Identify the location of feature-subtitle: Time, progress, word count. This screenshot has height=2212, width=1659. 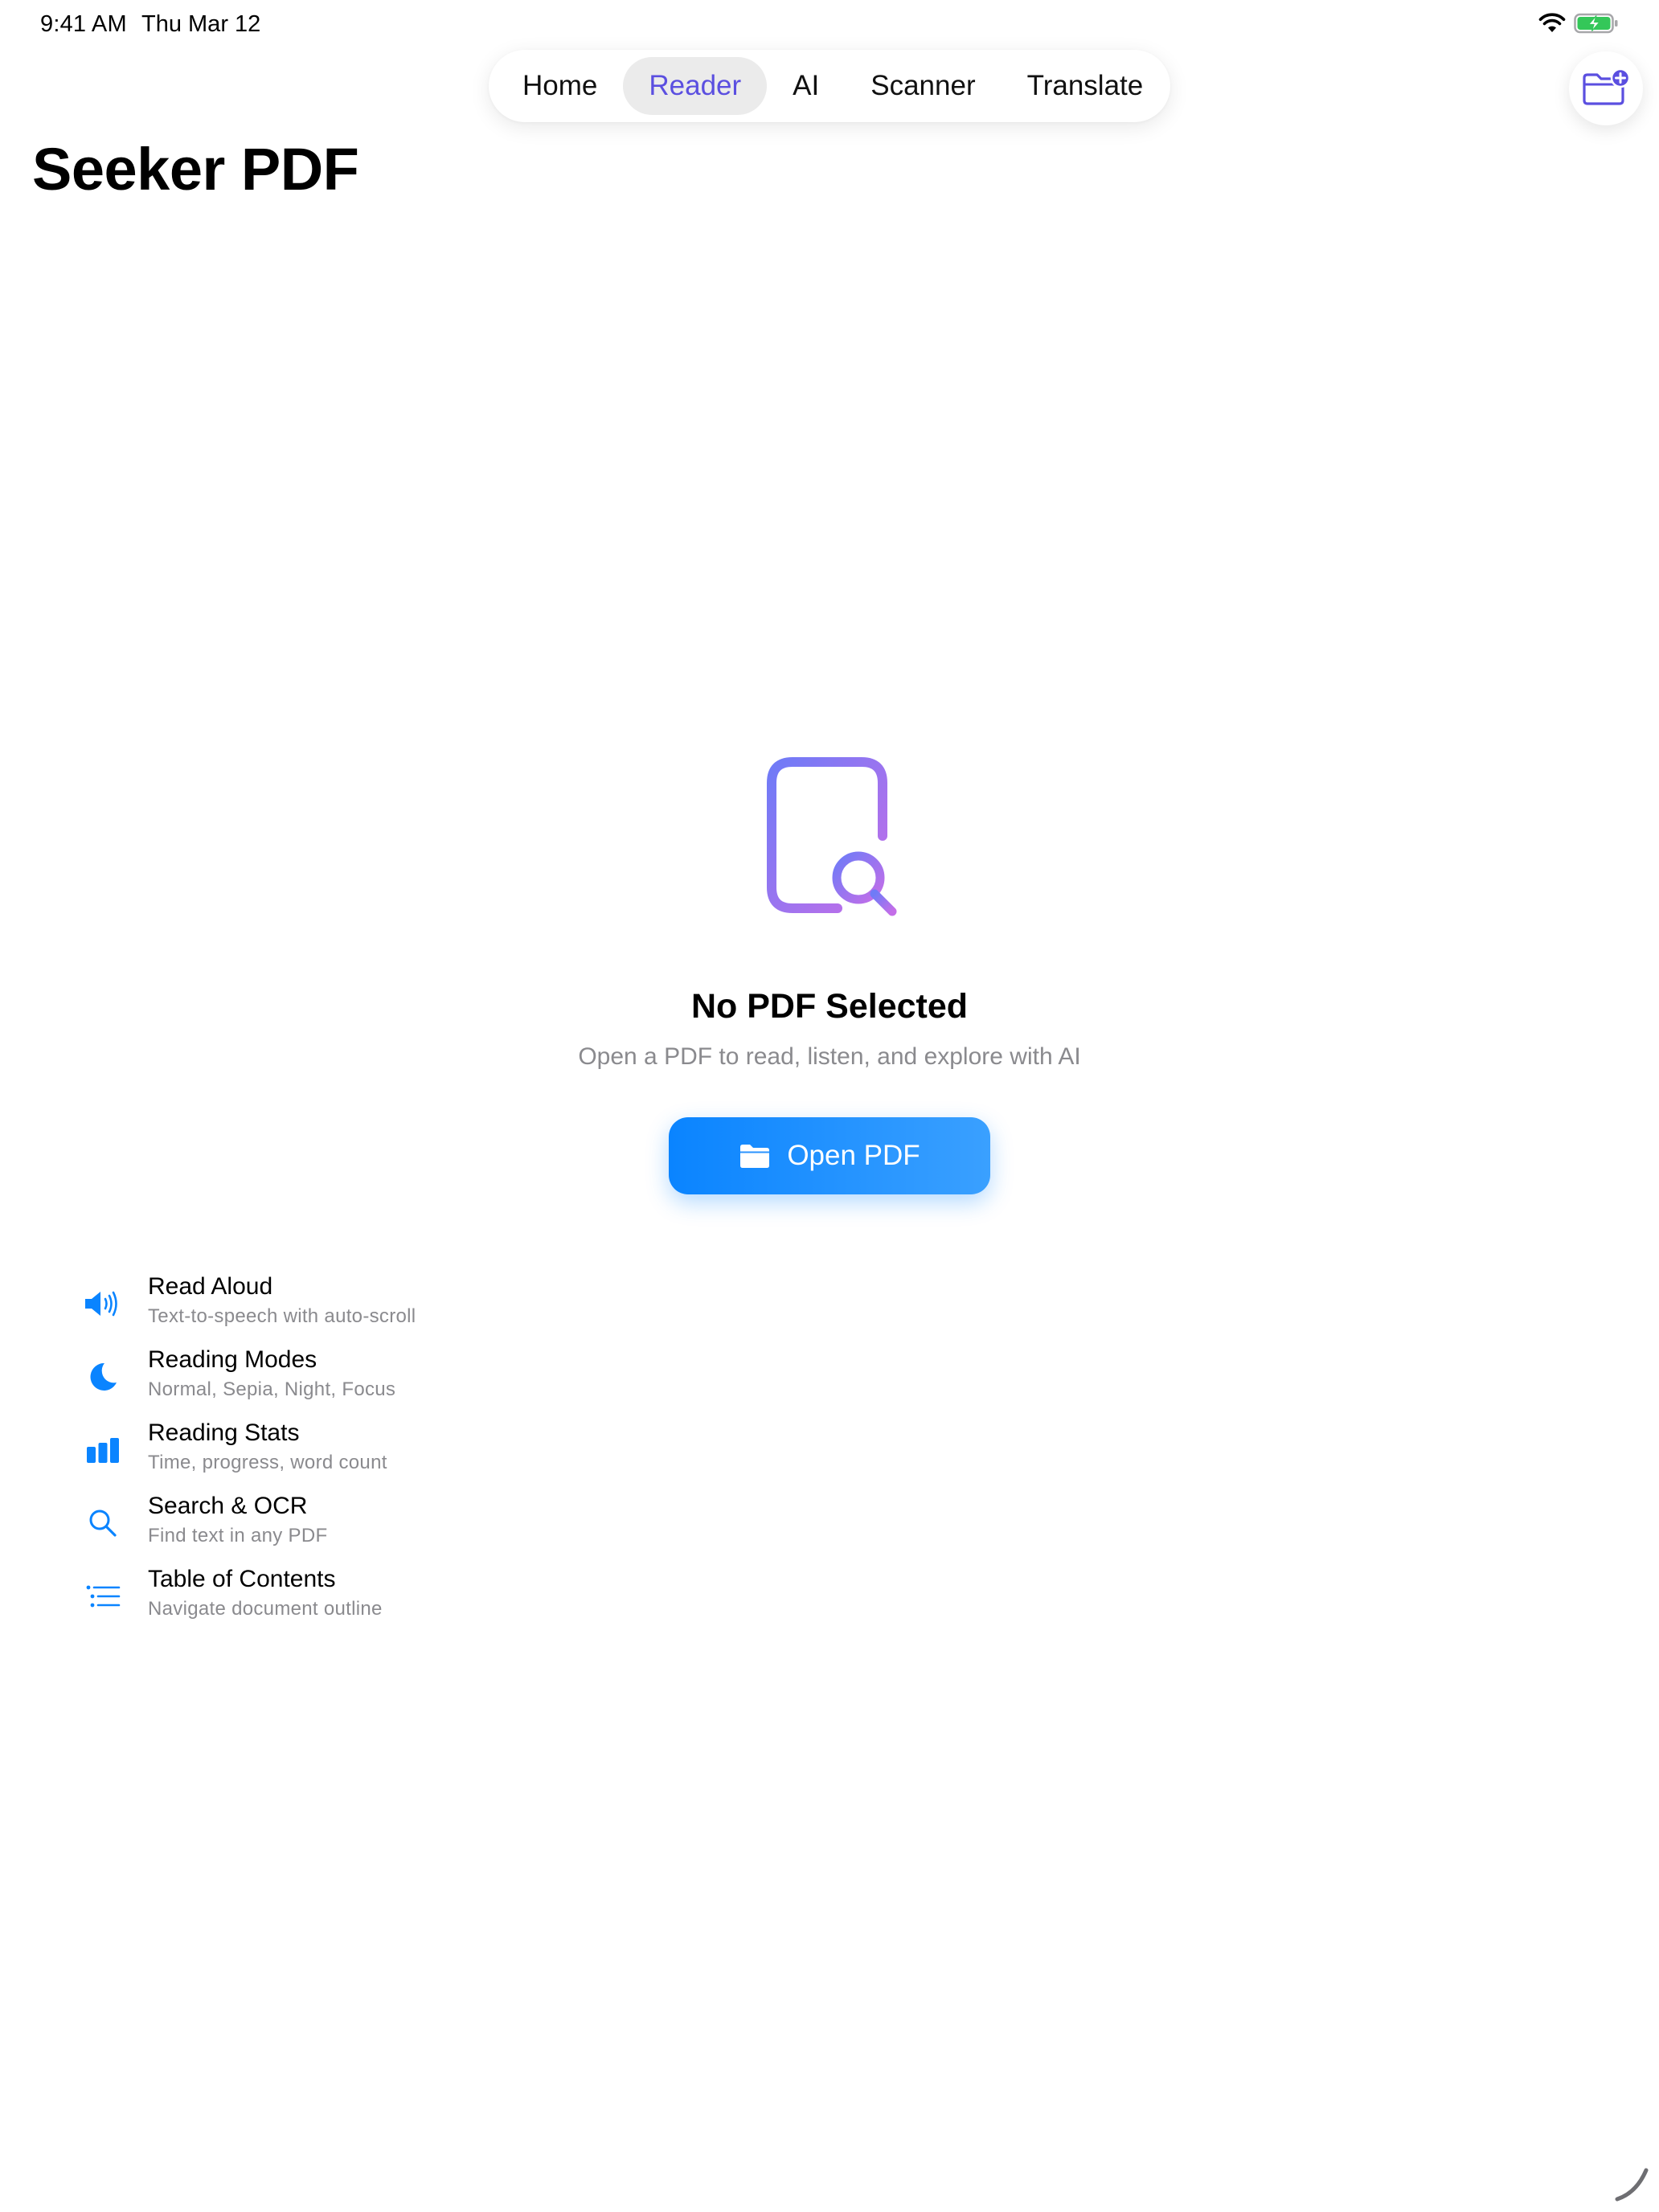
(267, 1462).